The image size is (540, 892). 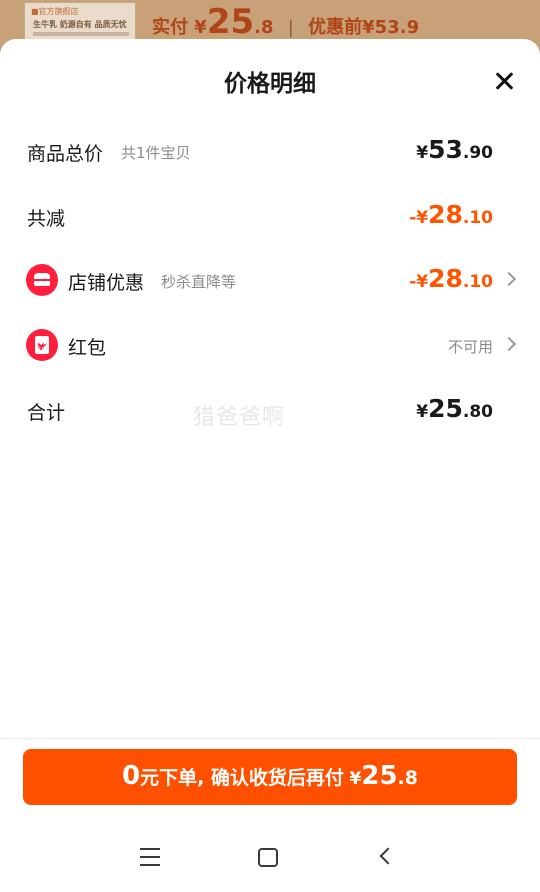 What do you see at coordinates (106, 283) in the screenshot?
I see `store-discount-label: 店铺优惠` at bounding box center [106, 283].